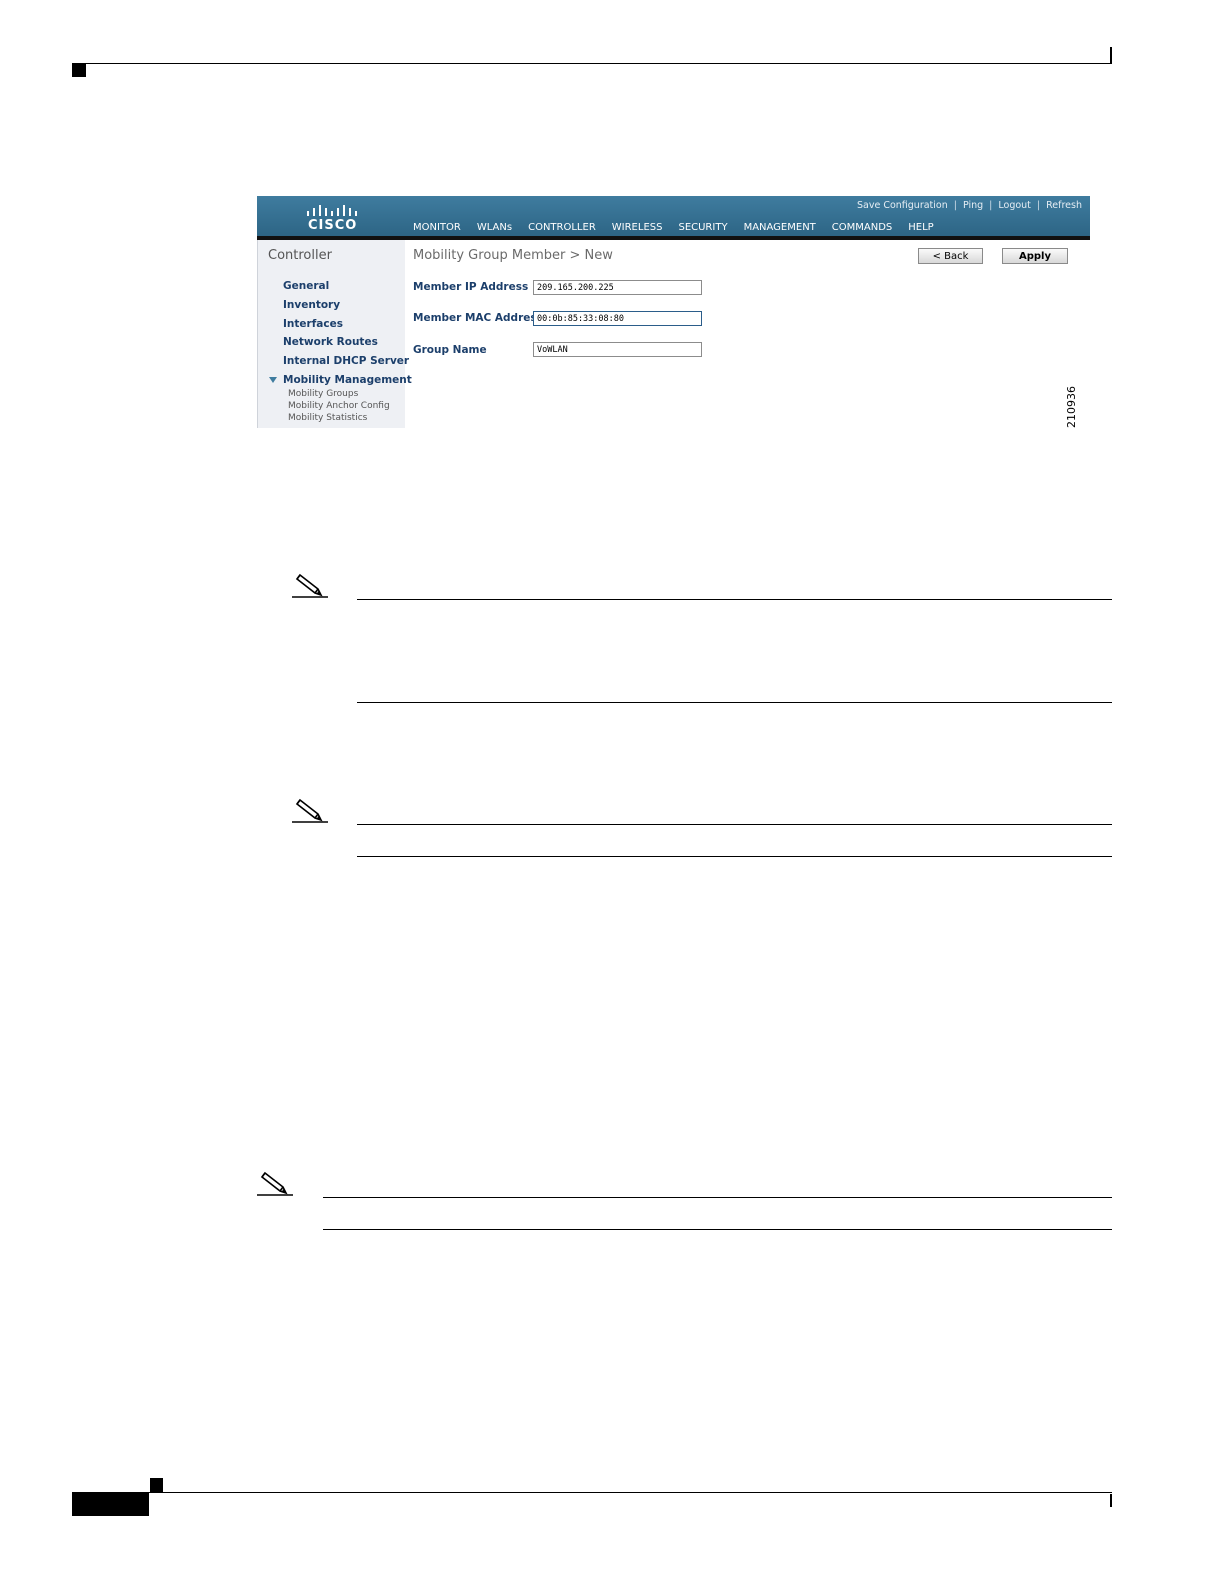 The height and width of the screenshot is (1584, 1224). Describe the element at coordinates (273, 380) in the screenshot. I see `expand-triangle-icon` at that location.